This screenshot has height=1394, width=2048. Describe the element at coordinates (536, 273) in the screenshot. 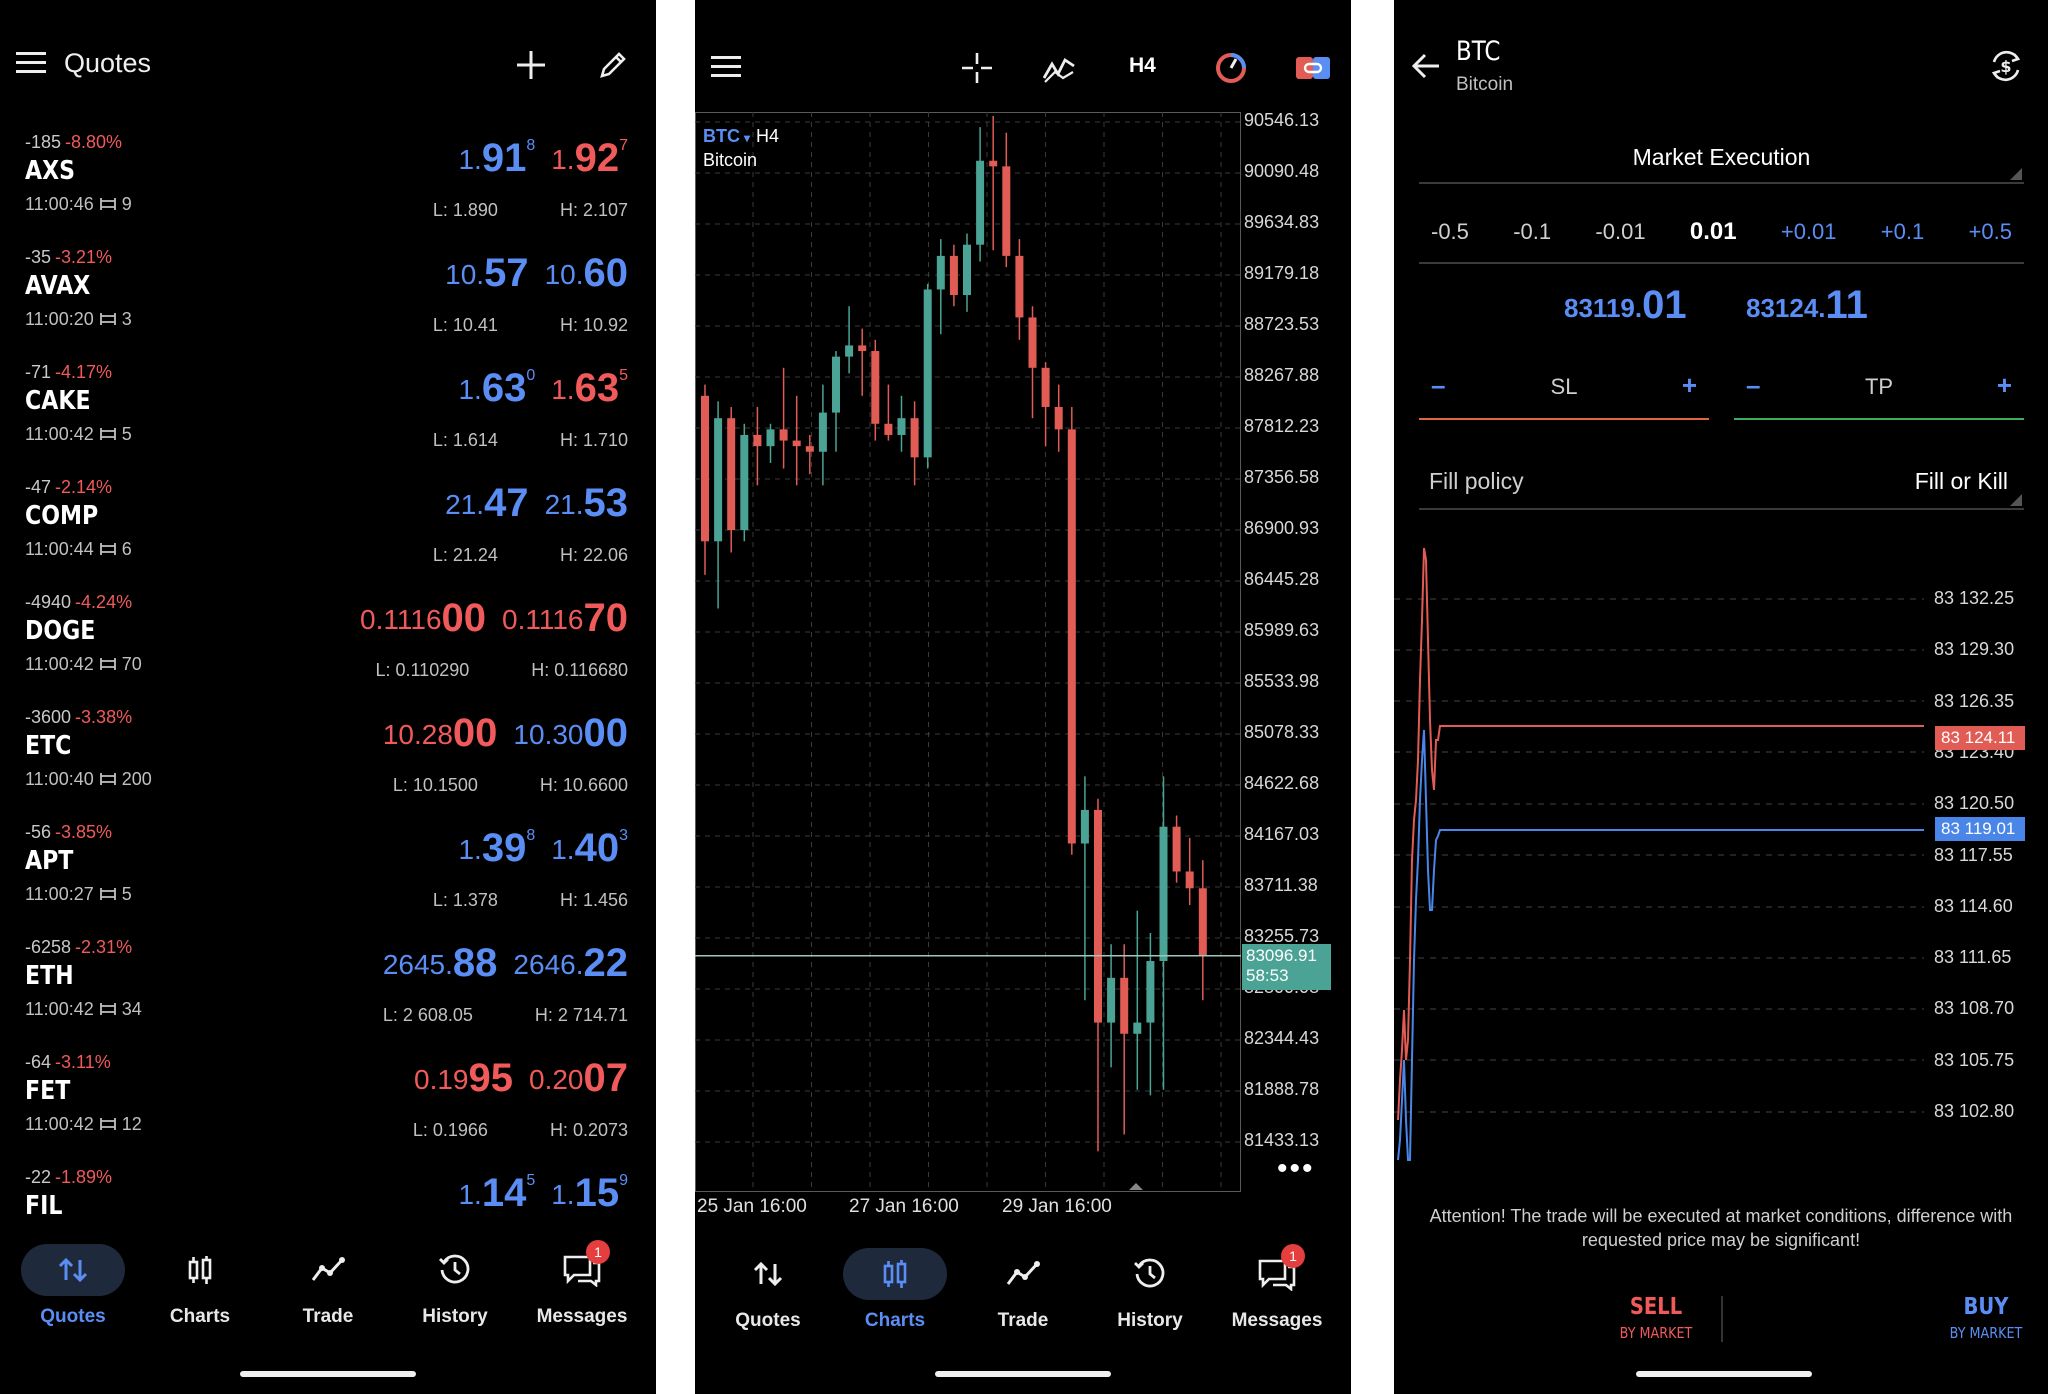

I see `quote-prices: 10. 57 10. 60` at that location.